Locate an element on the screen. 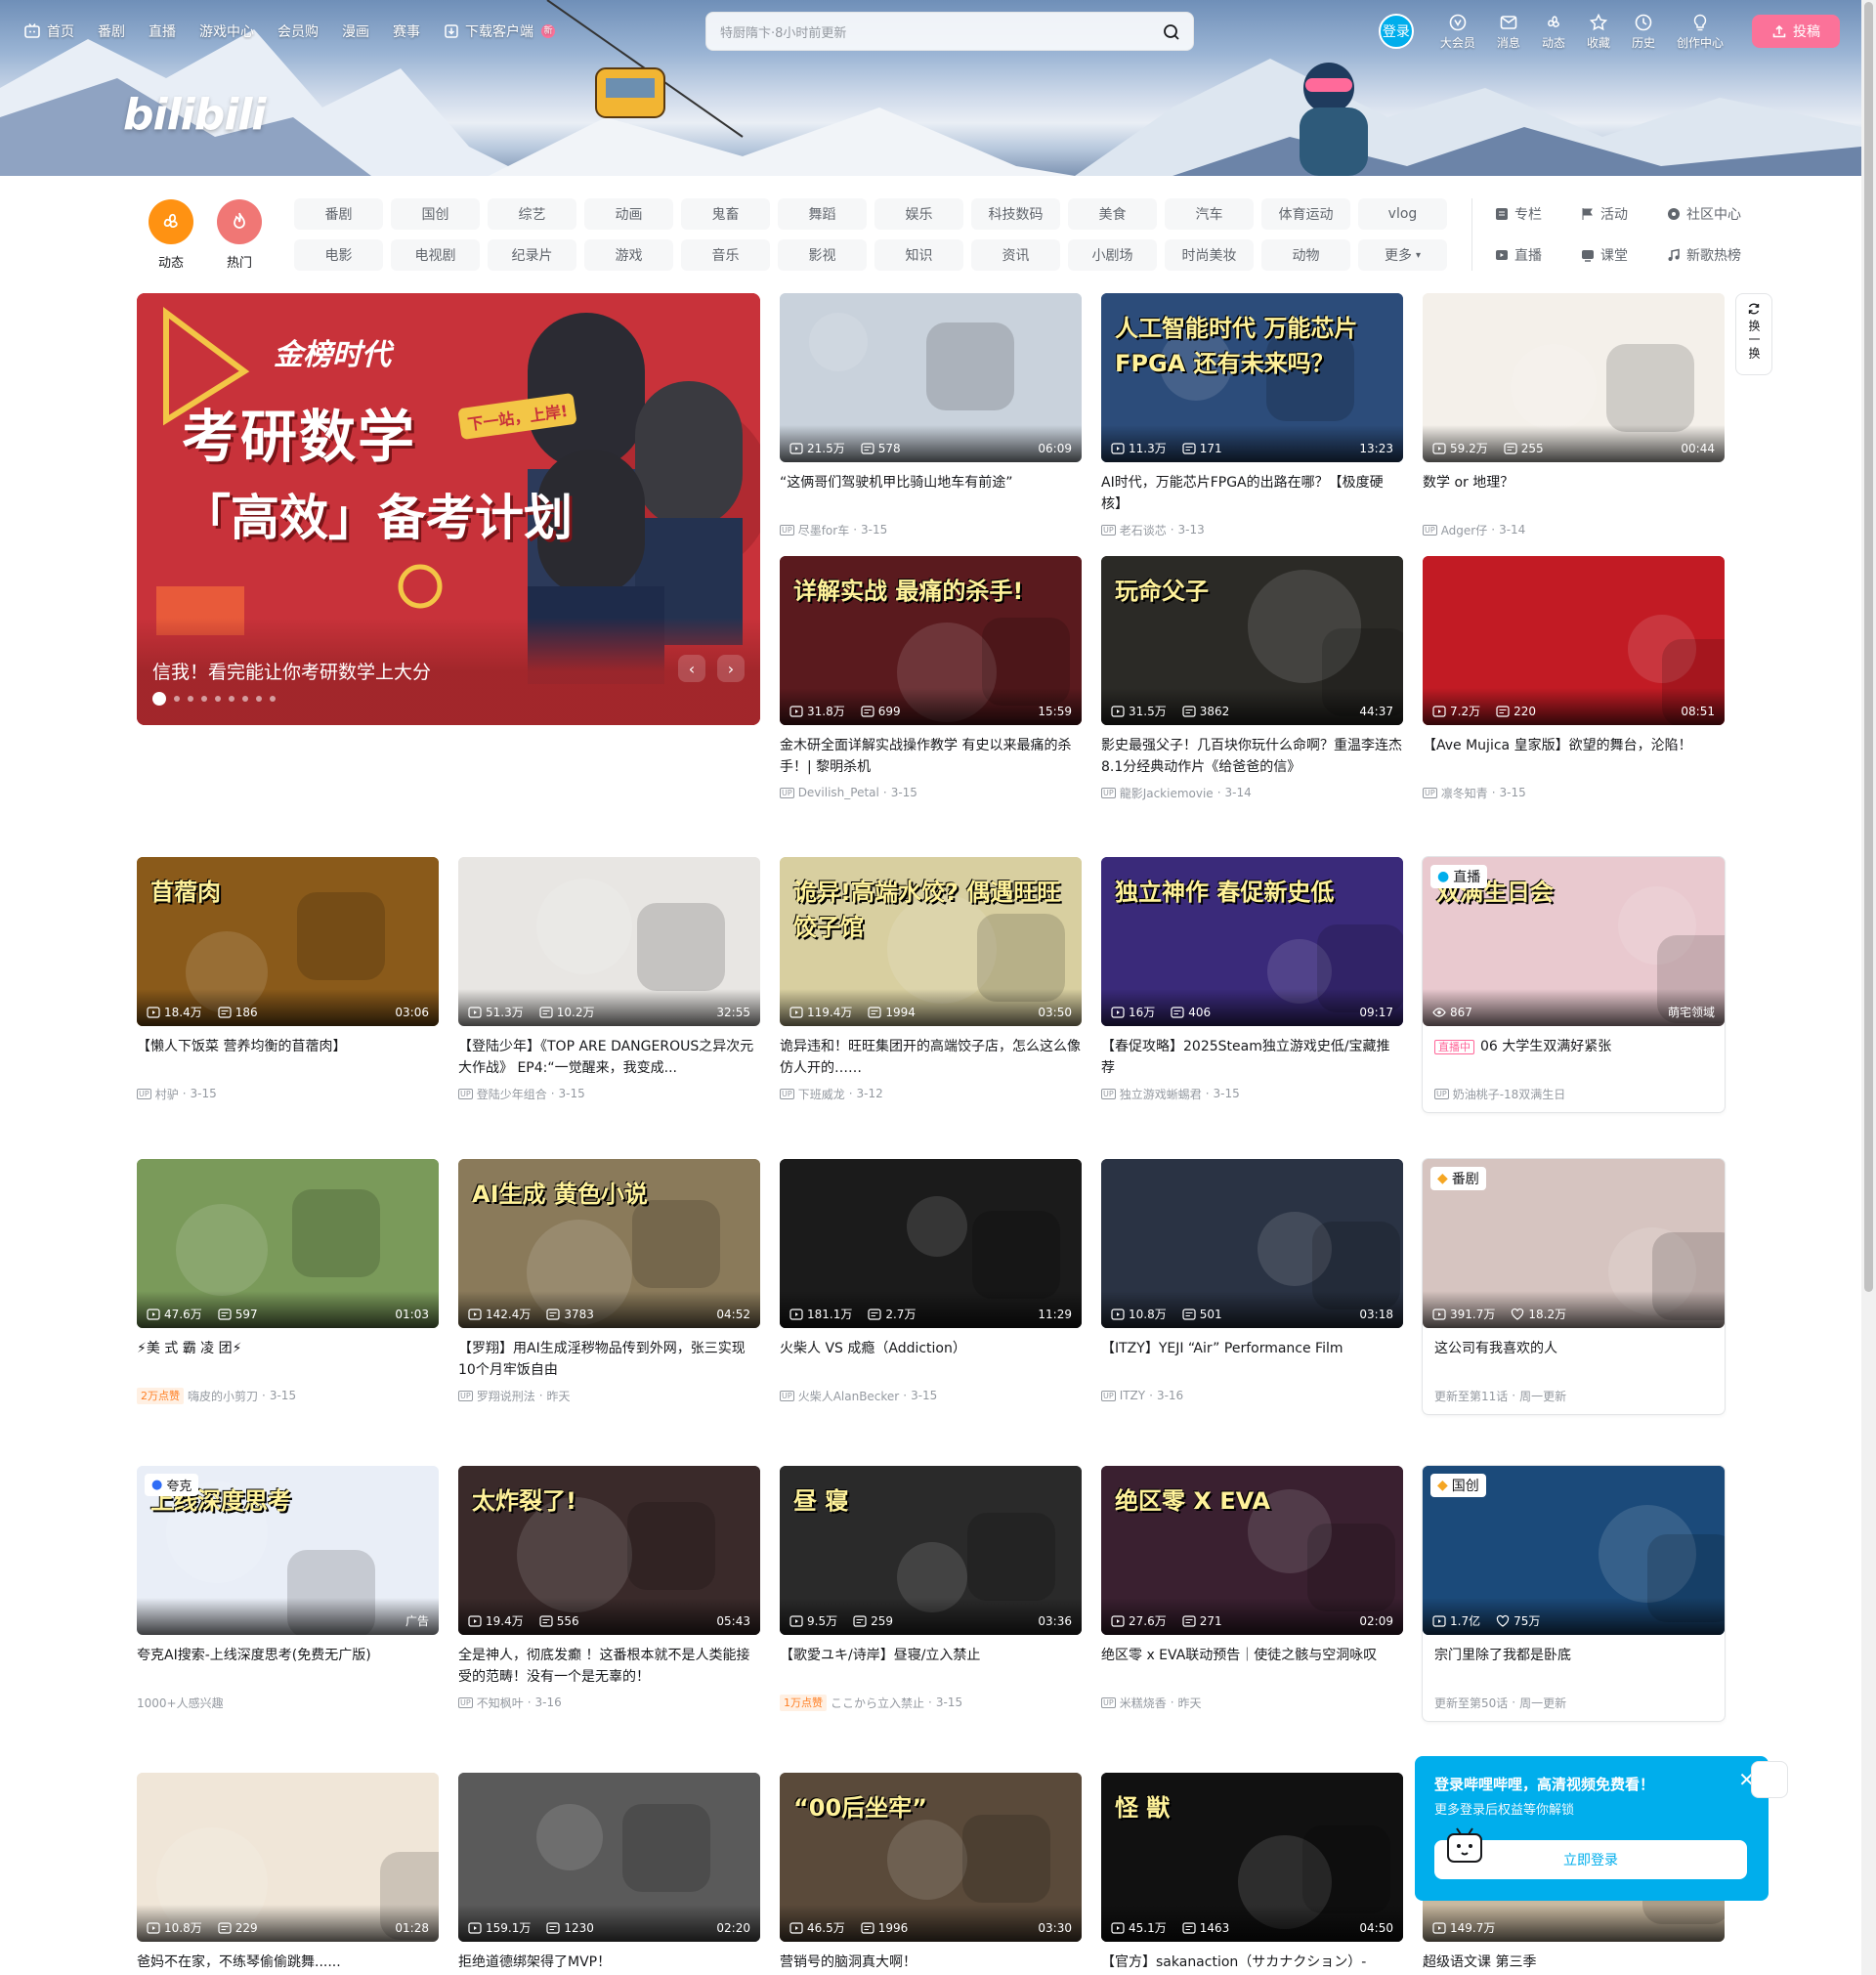  video-thumbnail: 详解实战 最痛的杀手! 31.8万 699 15:59 is located at coordinates (931, 641).